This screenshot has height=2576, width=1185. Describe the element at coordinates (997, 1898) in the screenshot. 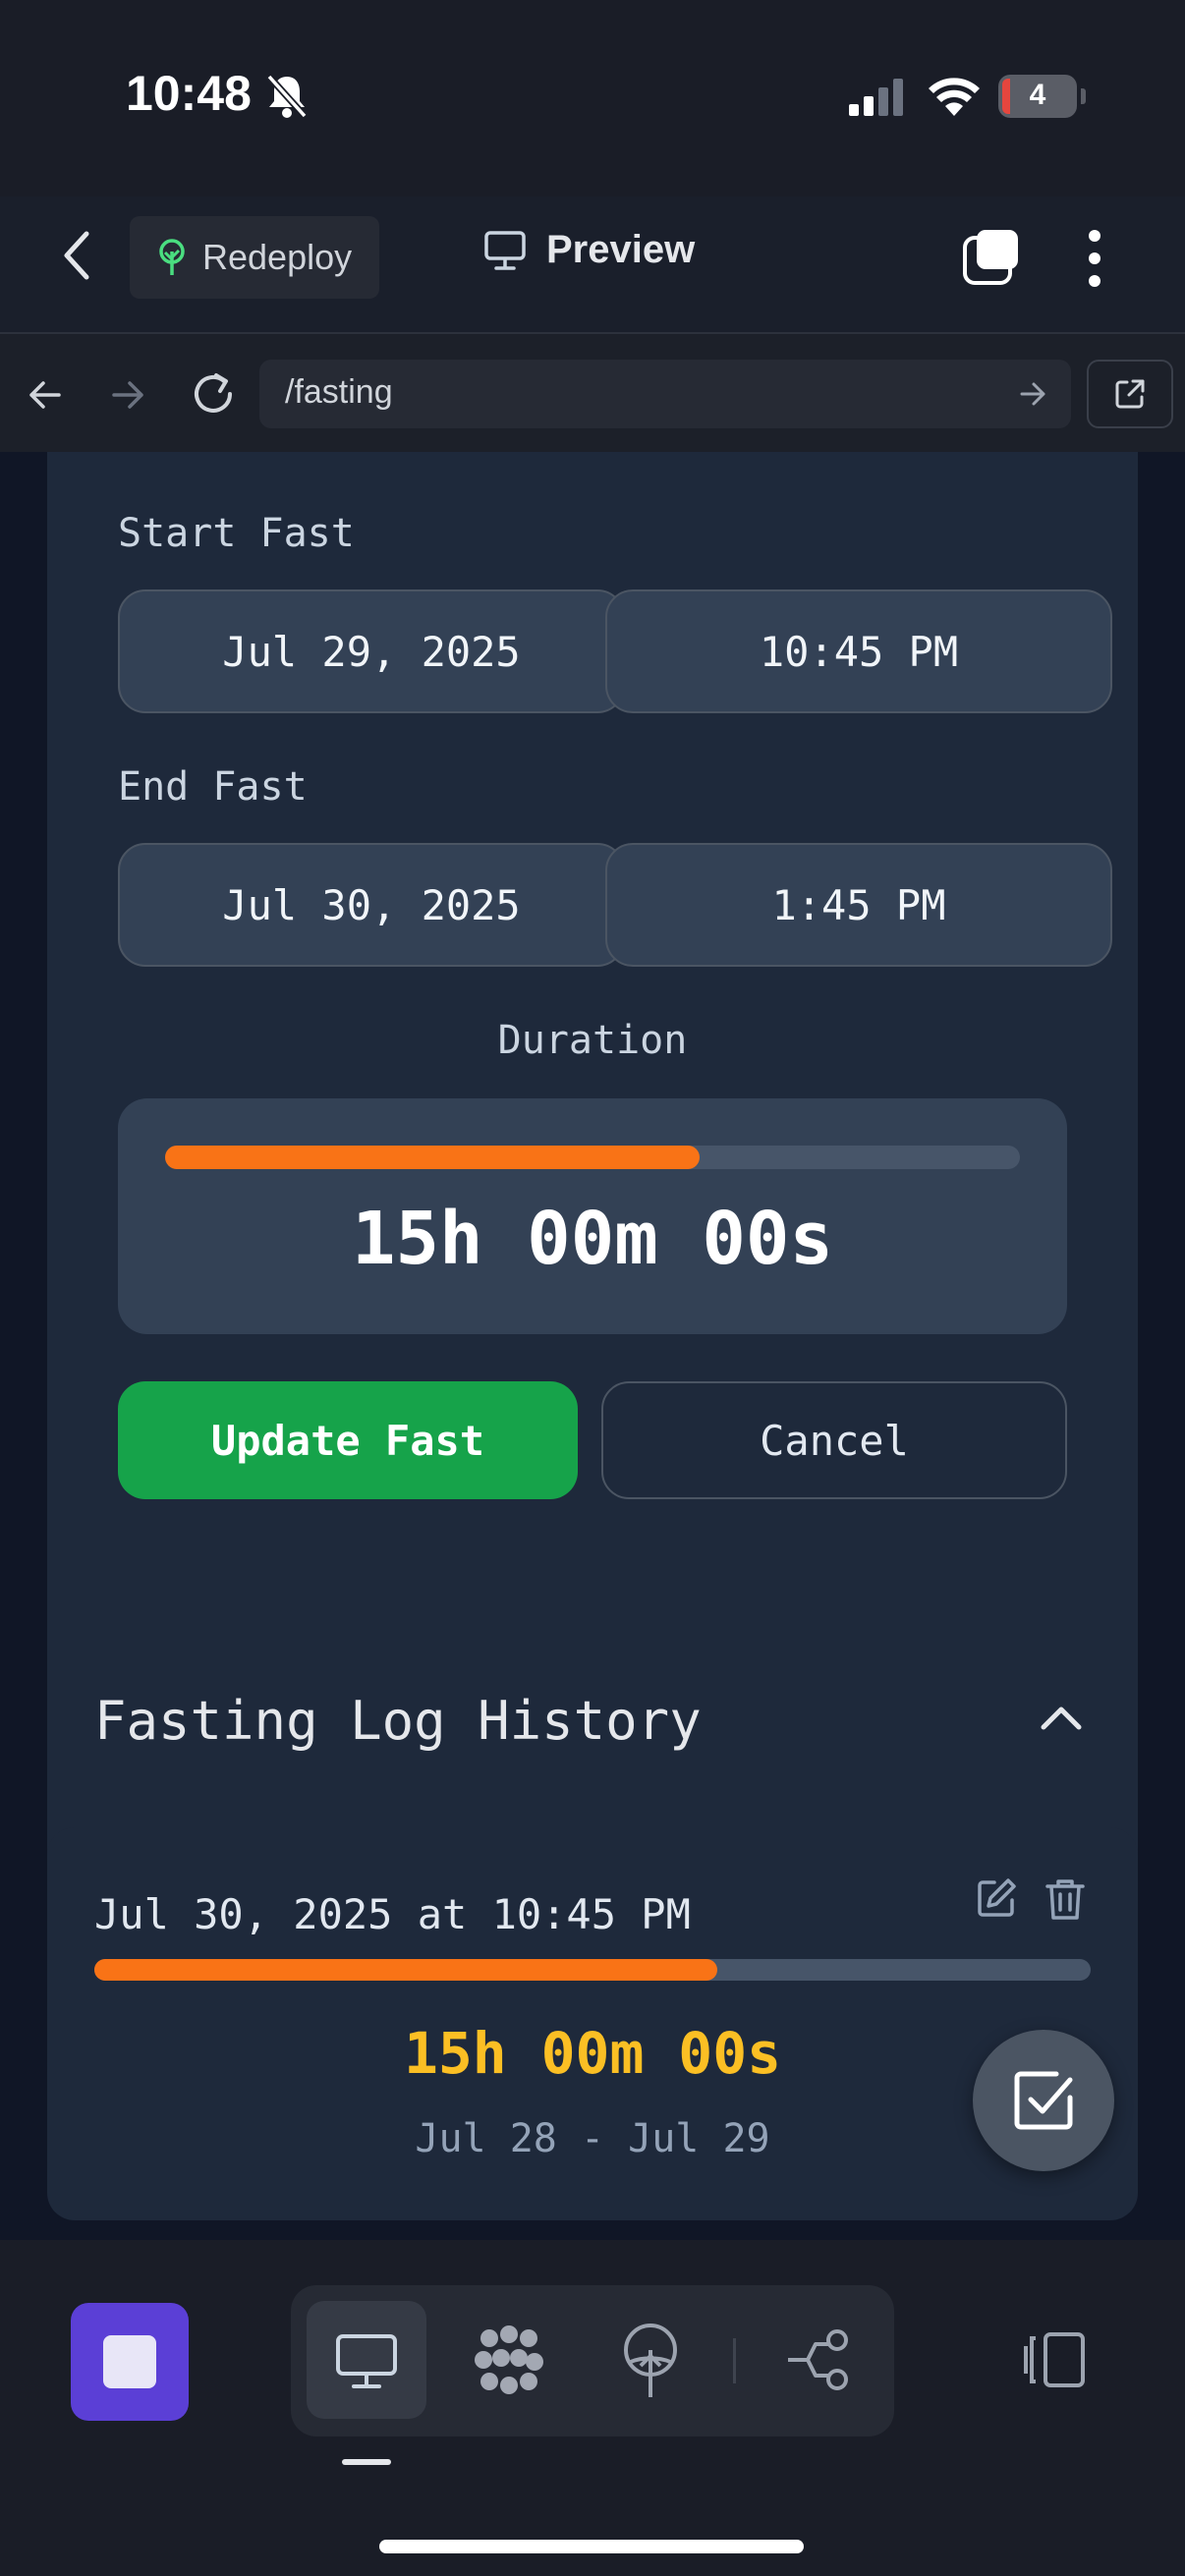

I see `edit-icon` at that location.